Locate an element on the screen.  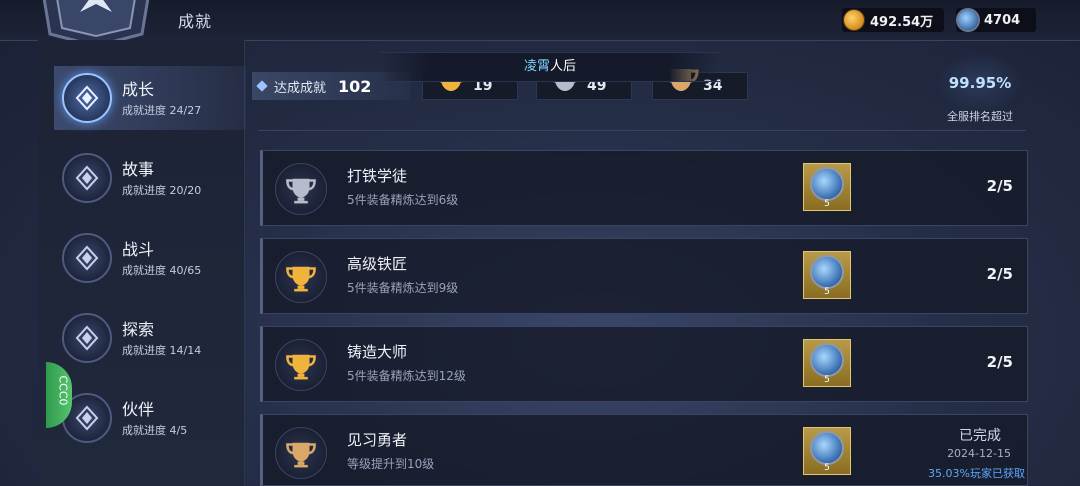
rank-label: 全服排名超过 is located at coordinates (980, 116).